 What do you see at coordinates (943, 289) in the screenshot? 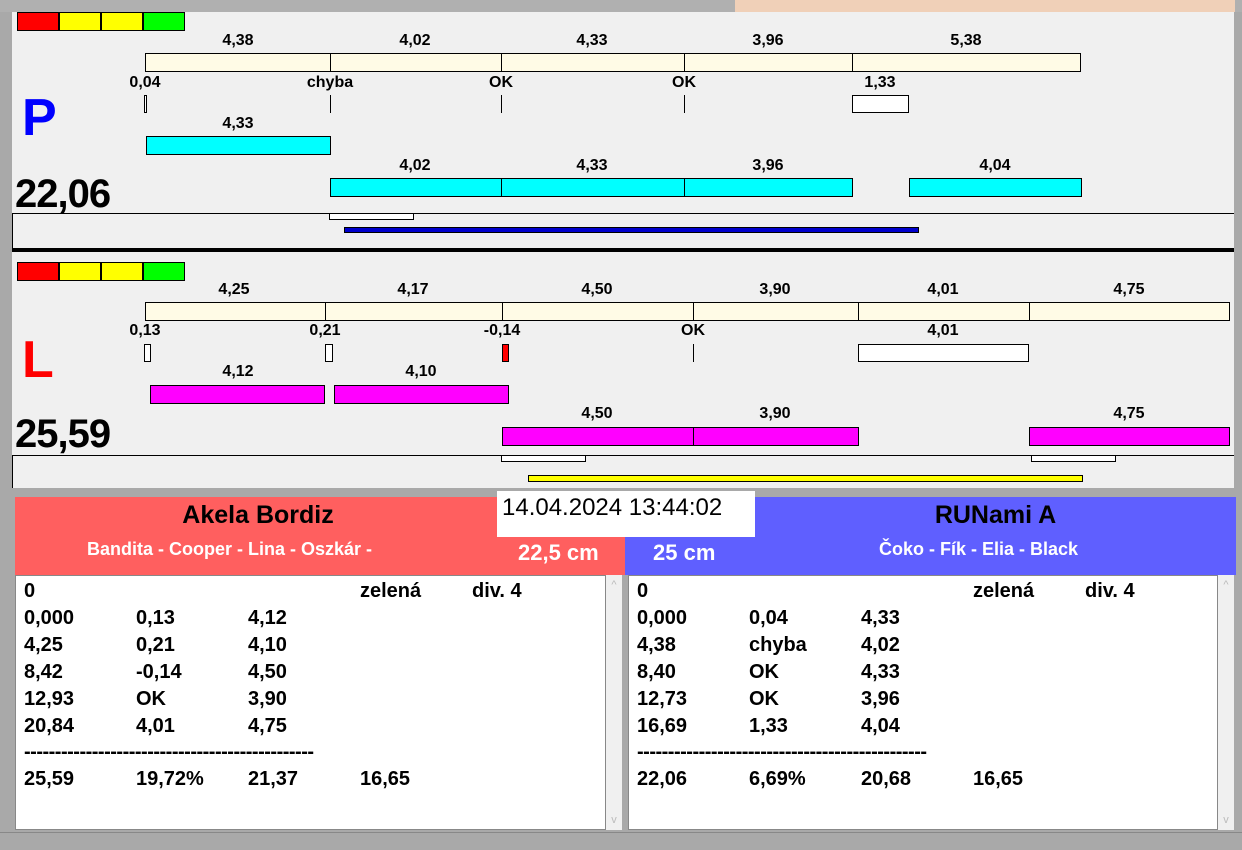
I see `split-label: 4,01` at bounding box center [943, 289].